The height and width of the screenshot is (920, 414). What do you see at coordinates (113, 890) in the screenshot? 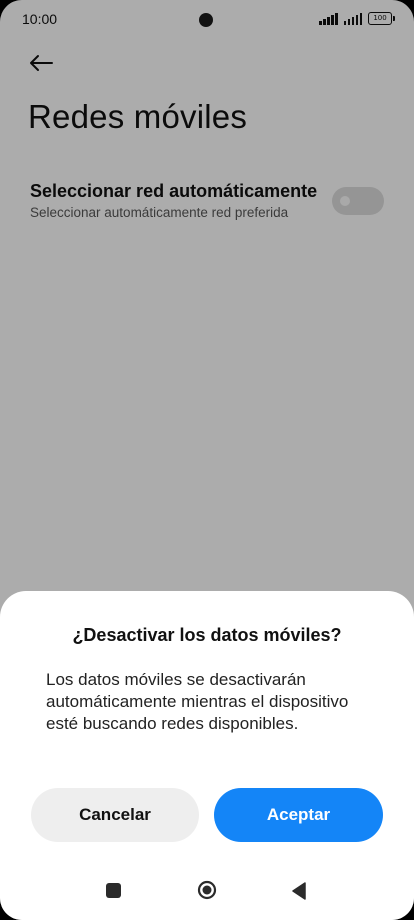
I see `square-icon` at bounding box center [113, 890].